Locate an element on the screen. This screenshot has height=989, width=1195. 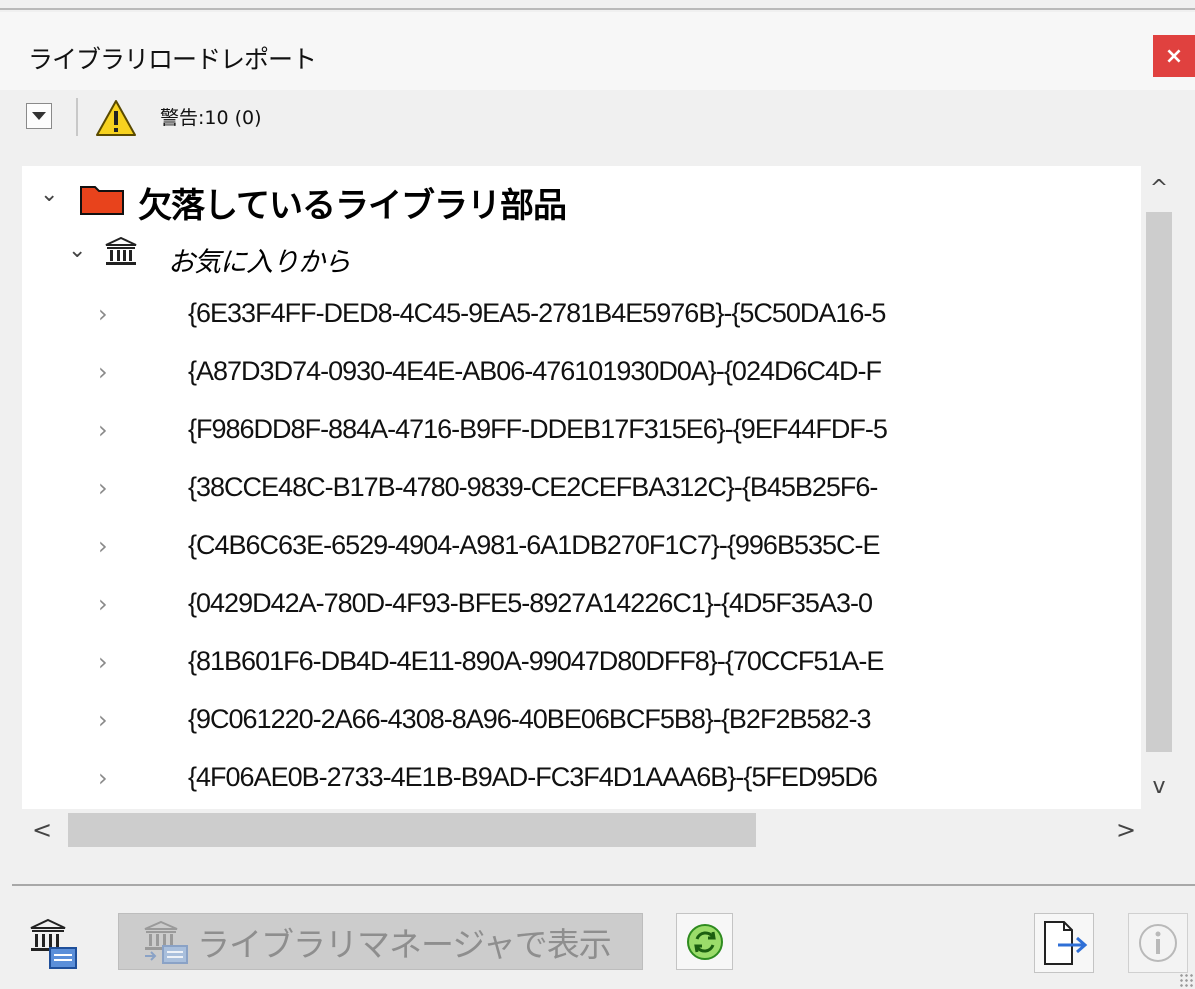
refresh-button is located at coordinates (704, 941).